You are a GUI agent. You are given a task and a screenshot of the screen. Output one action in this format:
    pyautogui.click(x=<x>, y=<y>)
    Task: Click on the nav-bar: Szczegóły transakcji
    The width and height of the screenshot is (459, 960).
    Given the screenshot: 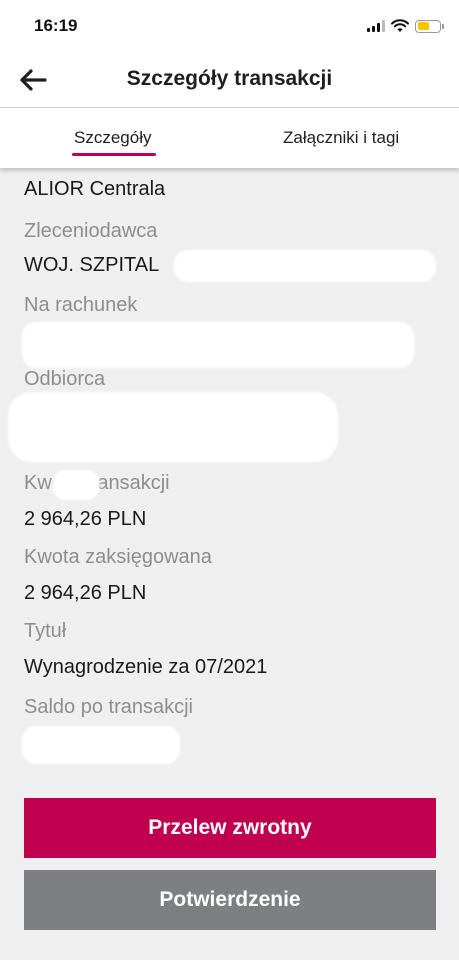 What is the action you would take?
    pyautogui.click(x=229, y=80)
    